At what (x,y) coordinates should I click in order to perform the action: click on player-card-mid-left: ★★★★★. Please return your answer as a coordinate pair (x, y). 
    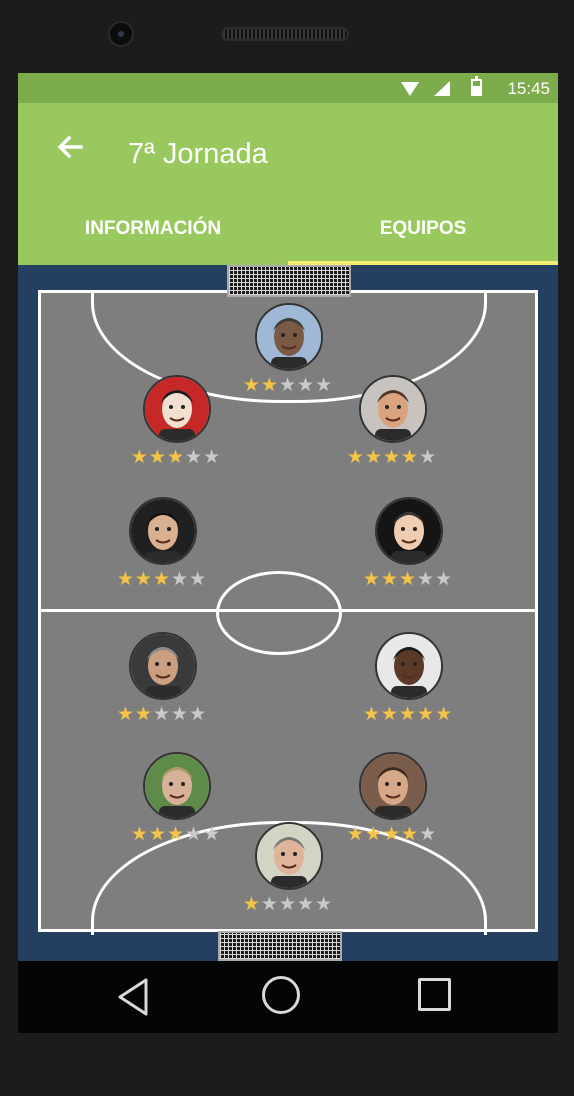
    Looking at the image, I should click on (162, 545).